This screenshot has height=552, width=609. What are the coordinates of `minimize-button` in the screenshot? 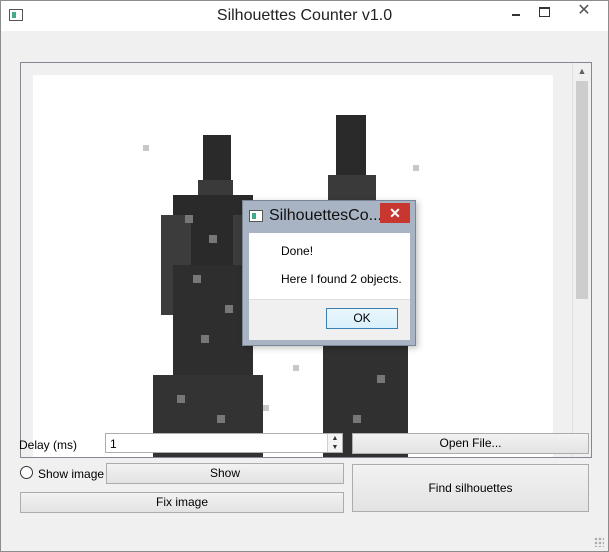 It's located at (516, 12).